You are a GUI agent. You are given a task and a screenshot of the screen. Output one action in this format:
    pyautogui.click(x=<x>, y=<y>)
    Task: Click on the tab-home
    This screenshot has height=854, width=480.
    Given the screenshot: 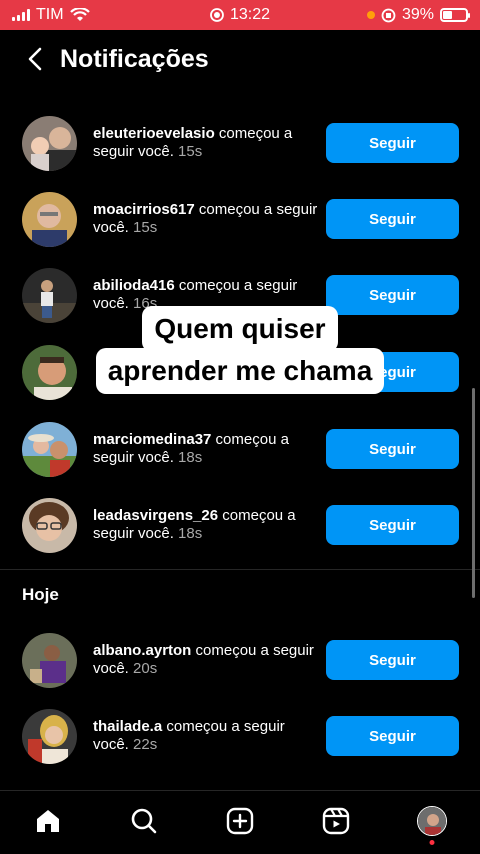 What is the action you would take?
    pyautogui.click(x=48, y=821)
    